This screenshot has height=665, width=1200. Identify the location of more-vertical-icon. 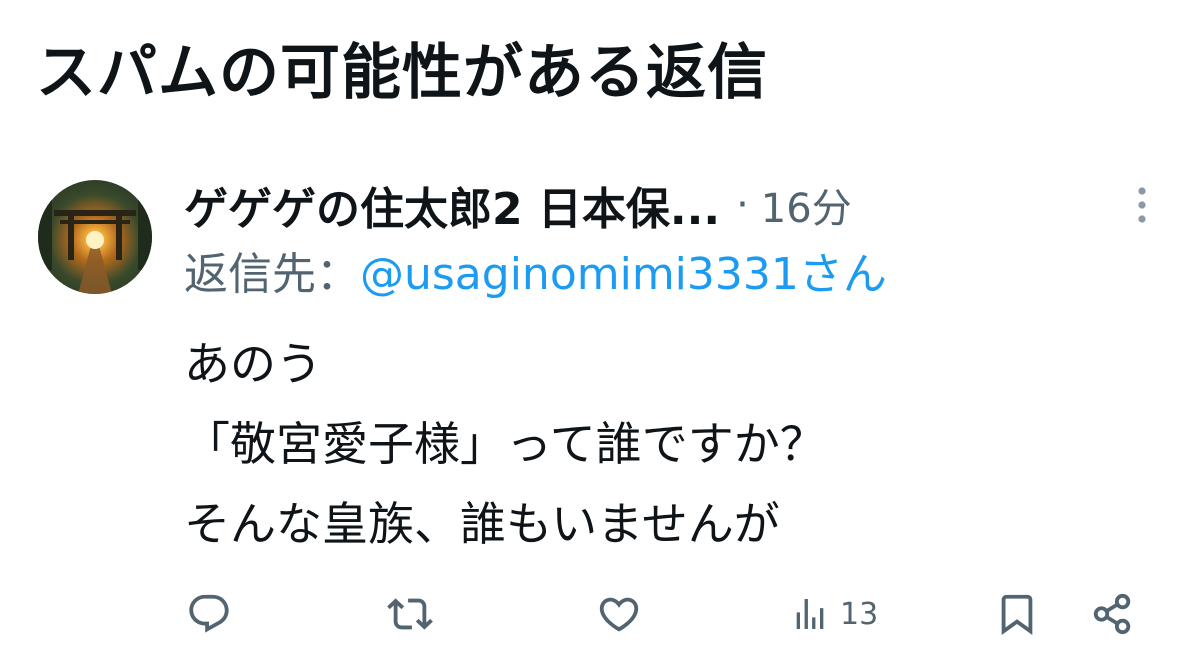
(1142, 205).